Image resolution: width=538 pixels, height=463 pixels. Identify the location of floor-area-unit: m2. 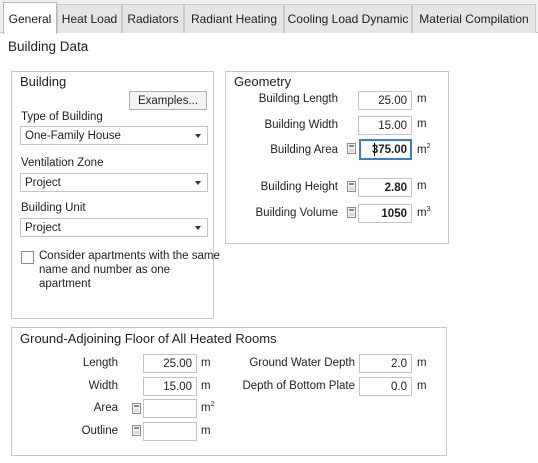
(208, 407).